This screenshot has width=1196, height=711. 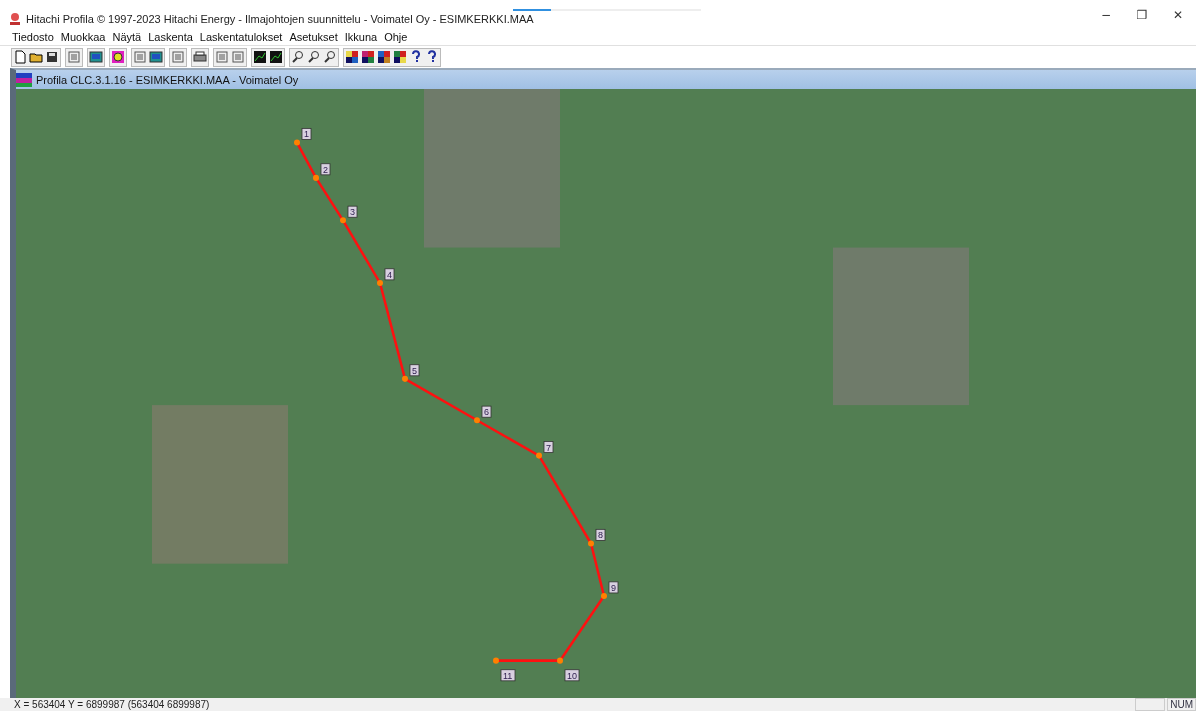 What do you see at coordinates (548, 447) in the screenshot?
I see `tower-label: 7` at bounding box center [548, 447].